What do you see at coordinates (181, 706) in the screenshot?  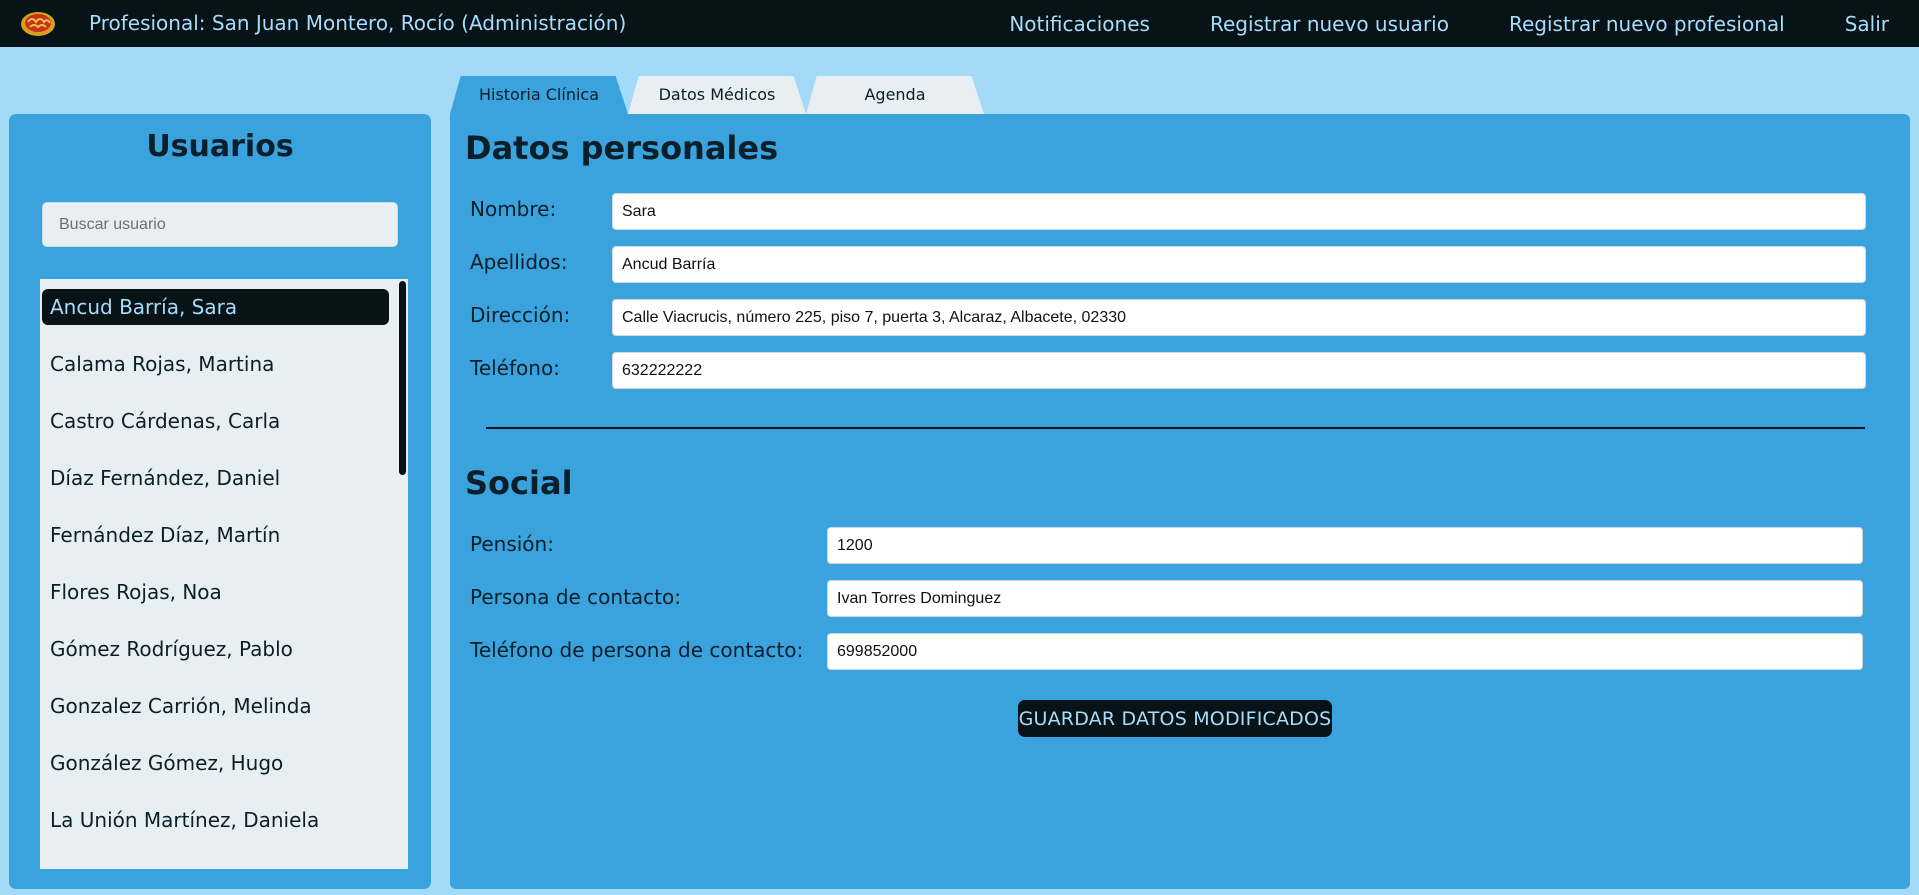 I see `user-list-item: Gonzalez Carrión, Melinda` at bounding box center [181, 706].